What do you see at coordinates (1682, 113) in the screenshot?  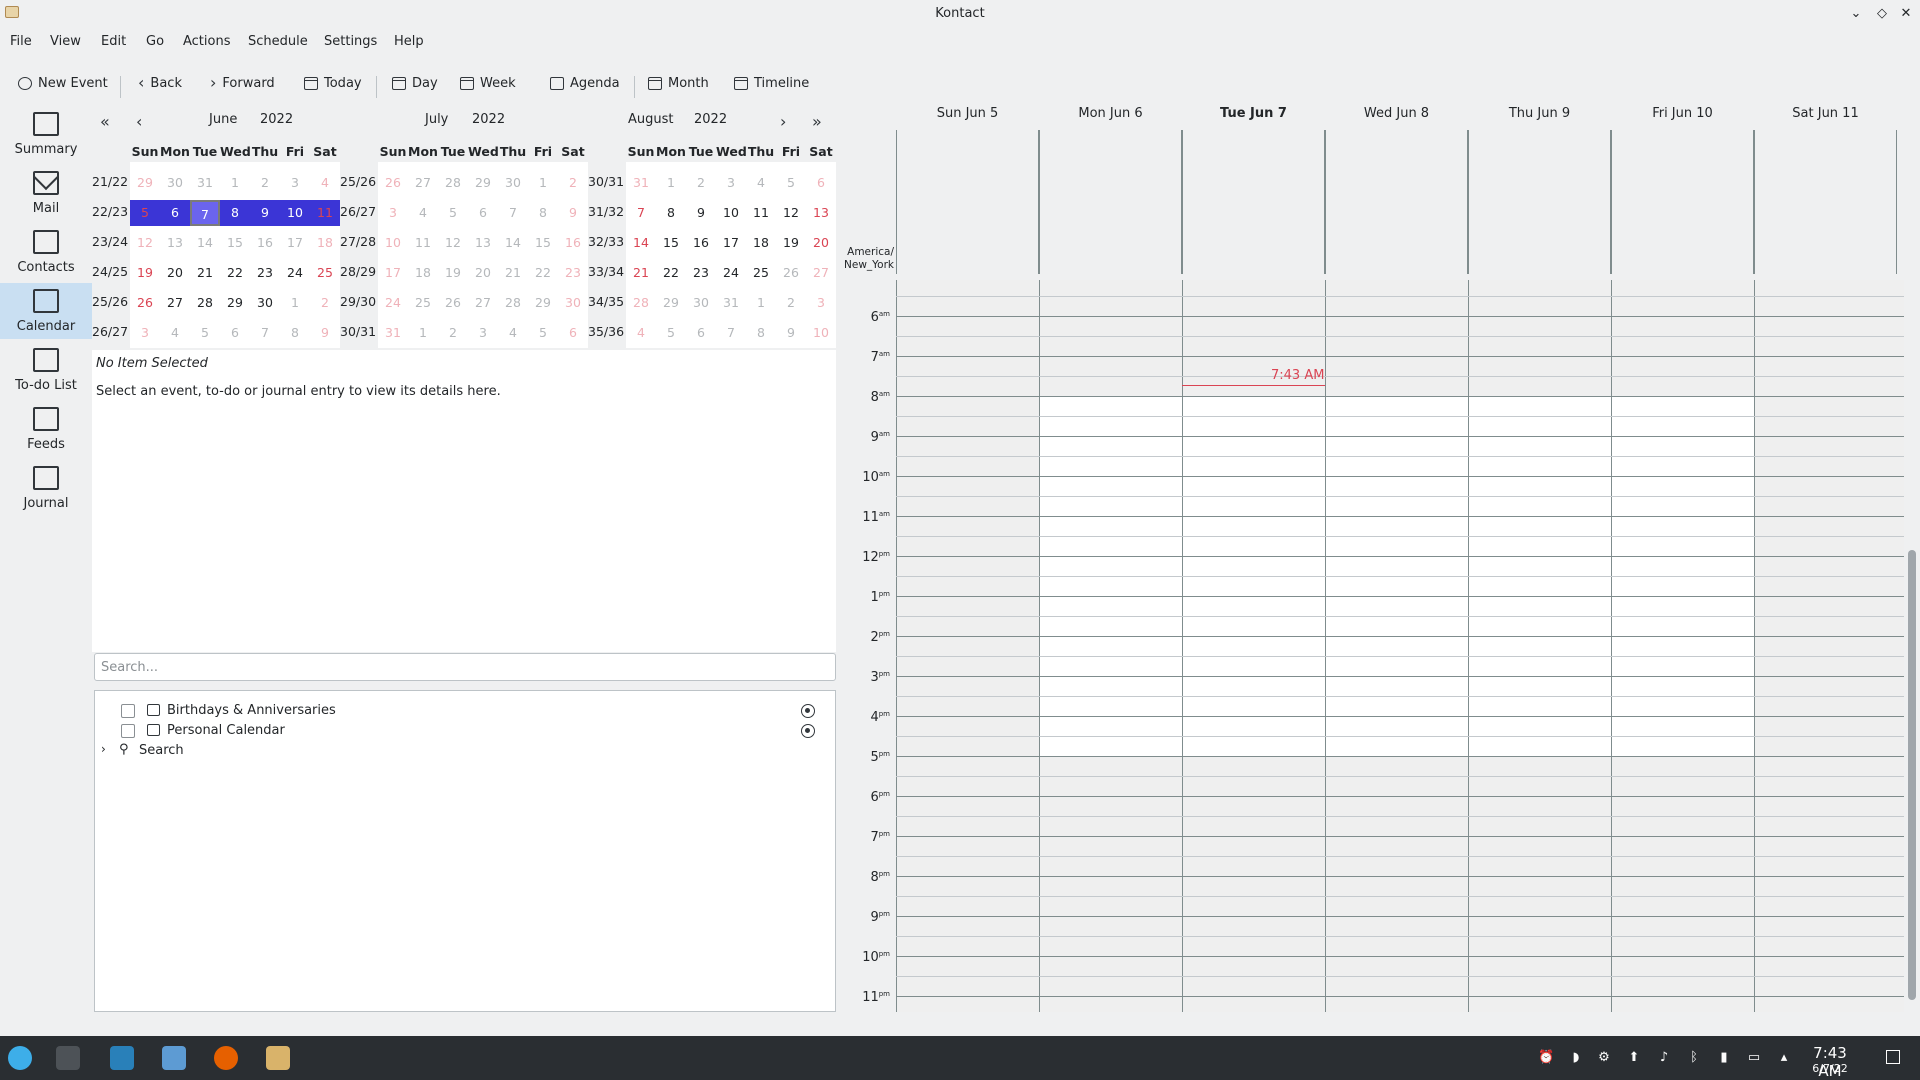 I see `day-header: Fri Jun 10` at bounding box center [1682, 113].